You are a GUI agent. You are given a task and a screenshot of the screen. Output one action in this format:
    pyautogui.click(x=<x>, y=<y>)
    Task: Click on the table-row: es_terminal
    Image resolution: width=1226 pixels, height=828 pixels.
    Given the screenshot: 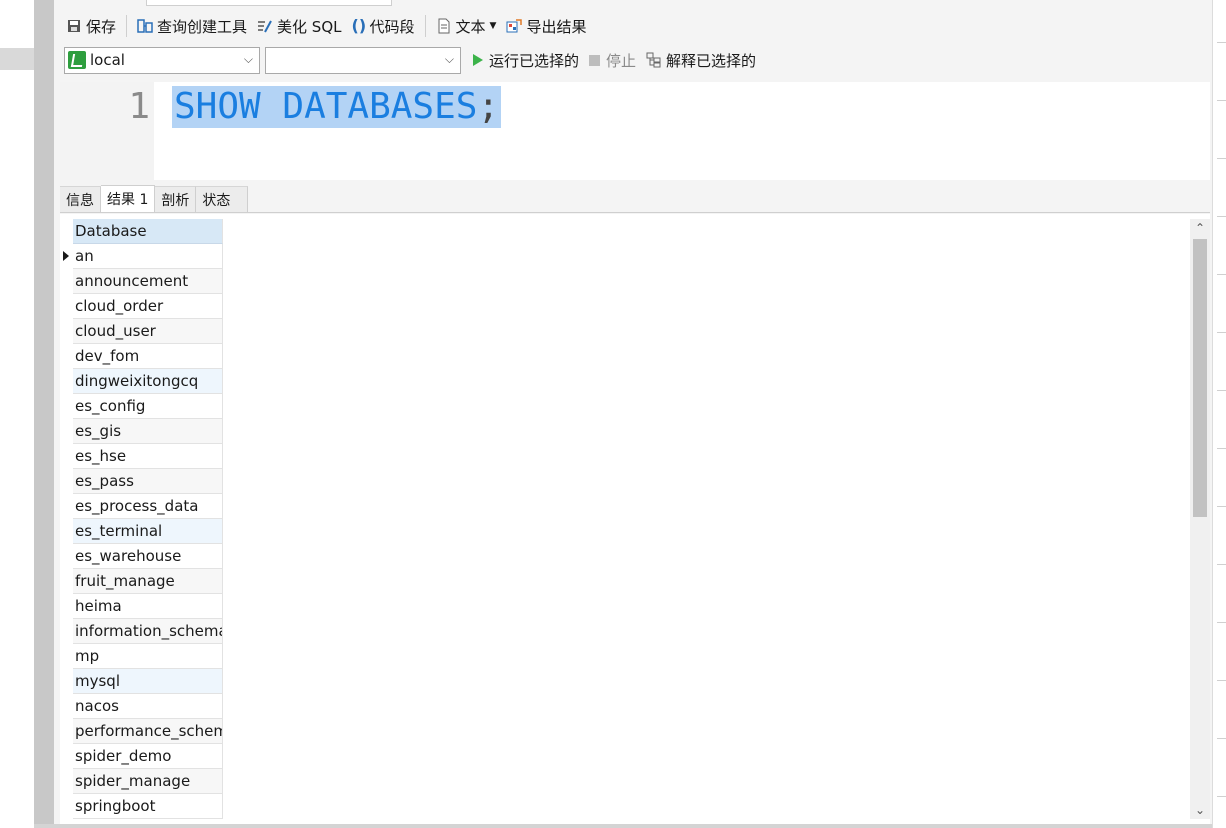 What is the action you would take?
    pyautogui.click(x=148, y=531)
    